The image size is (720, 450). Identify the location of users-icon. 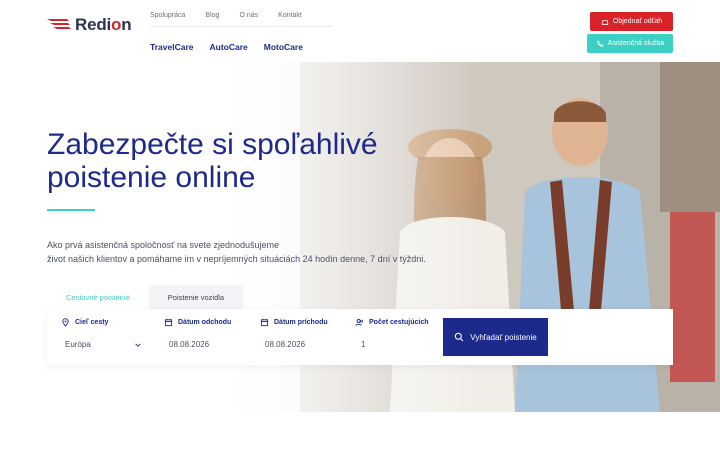
(359, 322).